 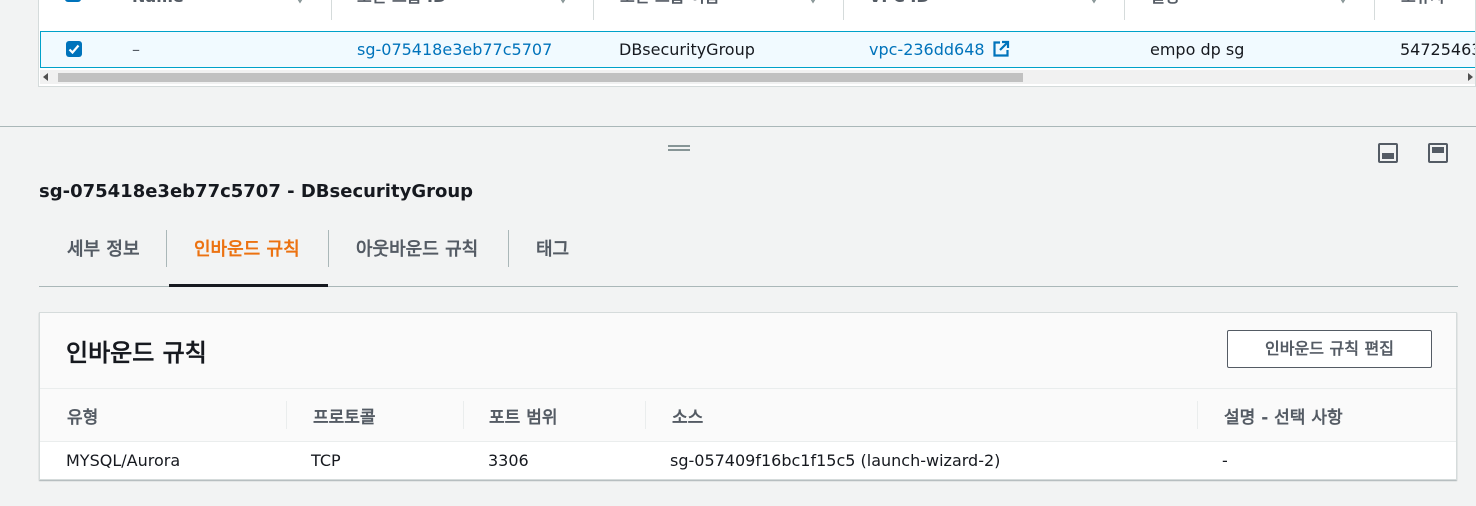 I want to click on column-header-port-range: 포트 범위, so click(x=523, y=418).